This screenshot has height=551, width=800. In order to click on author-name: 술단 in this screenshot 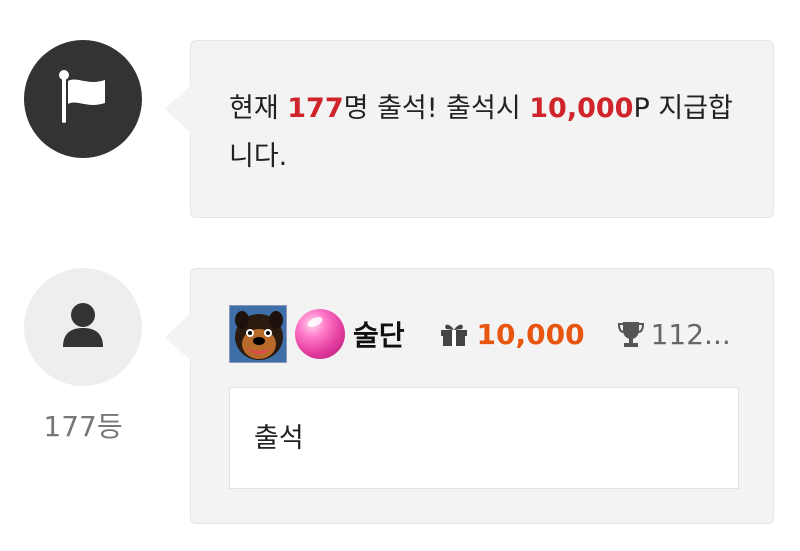, I will do `click(379, 334)`.